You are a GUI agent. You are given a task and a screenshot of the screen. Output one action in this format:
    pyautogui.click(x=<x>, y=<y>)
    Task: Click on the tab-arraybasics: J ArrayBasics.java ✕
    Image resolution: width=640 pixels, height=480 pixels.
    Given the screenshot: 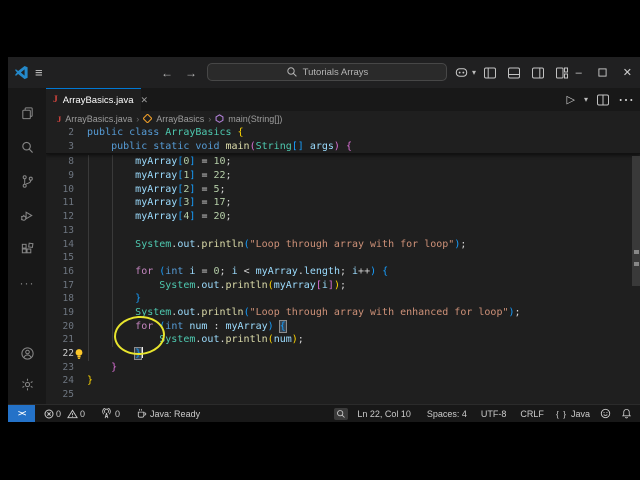 What is the action you would take?
    pyautogui.click(x=97, y=99)
    